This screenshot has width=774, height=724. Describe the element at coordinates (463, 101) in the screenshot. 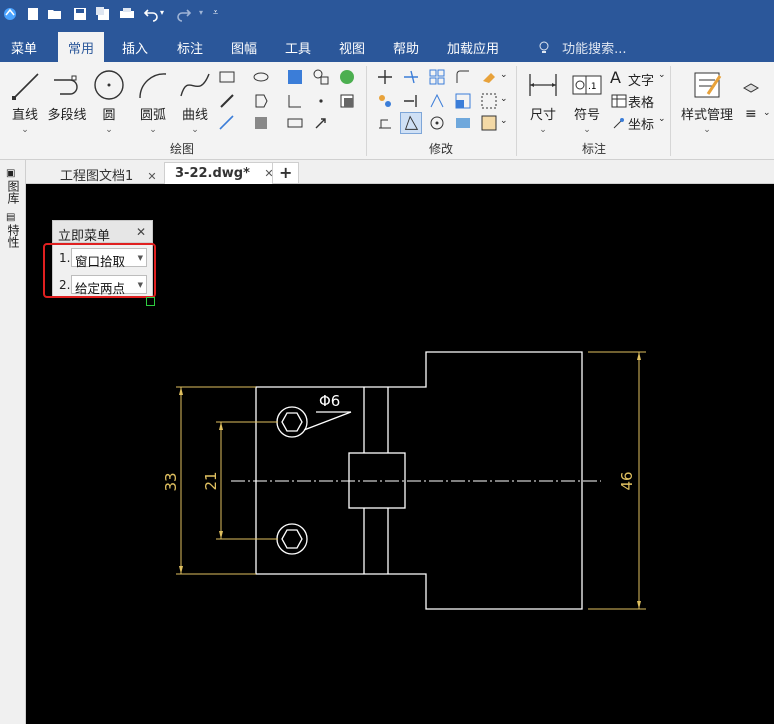

I see `scale-icon` at that location.